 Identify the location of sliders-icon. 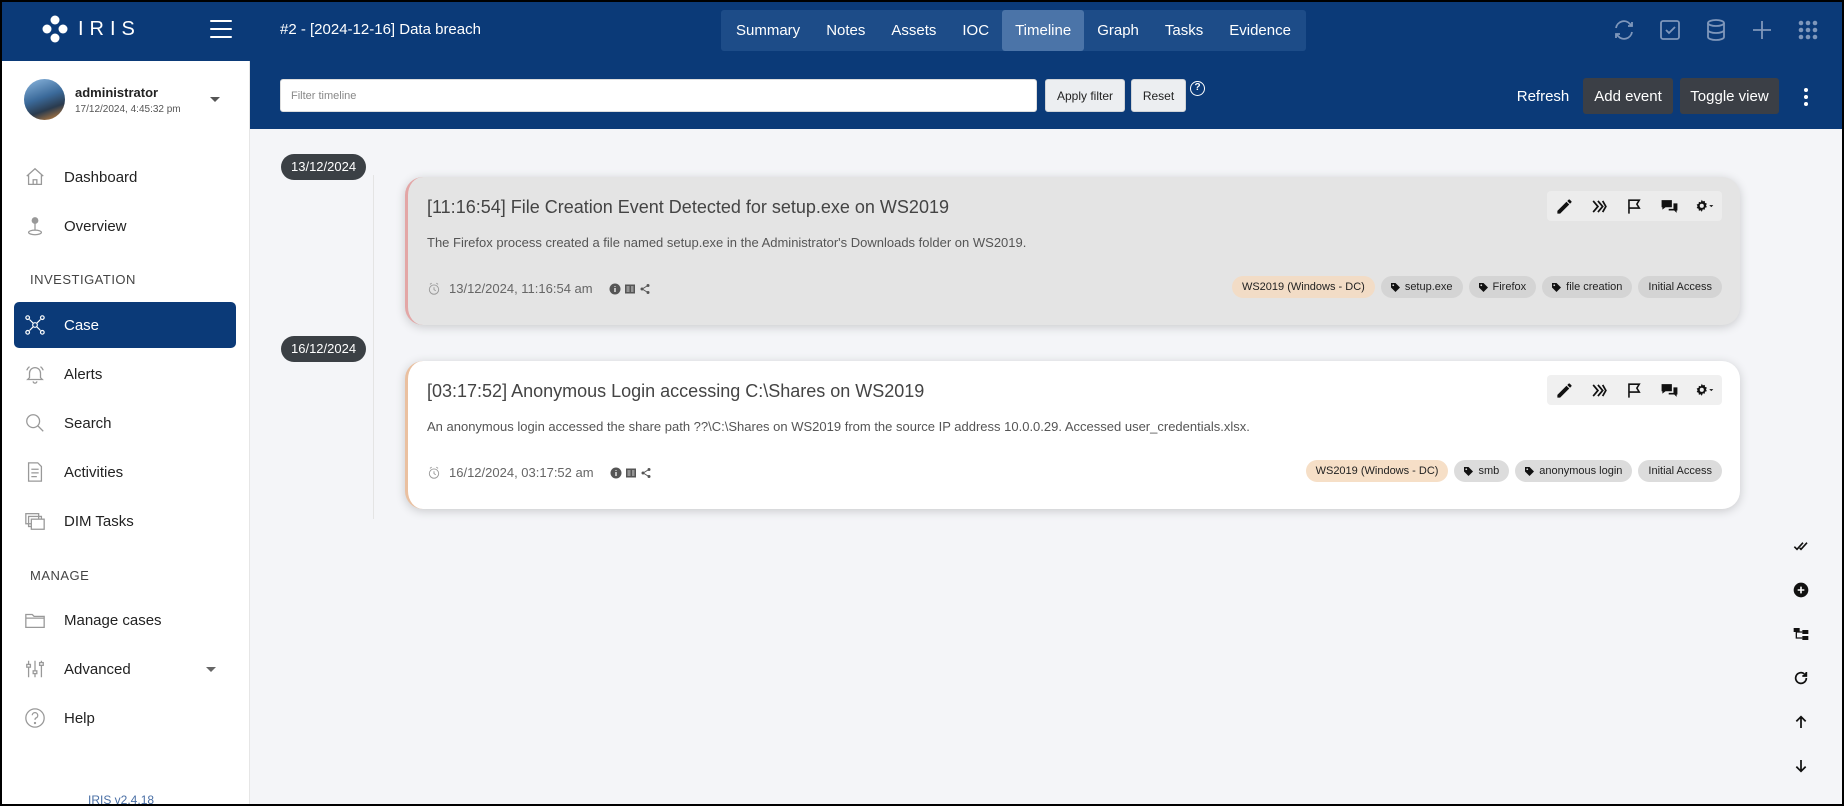
(35, 669).